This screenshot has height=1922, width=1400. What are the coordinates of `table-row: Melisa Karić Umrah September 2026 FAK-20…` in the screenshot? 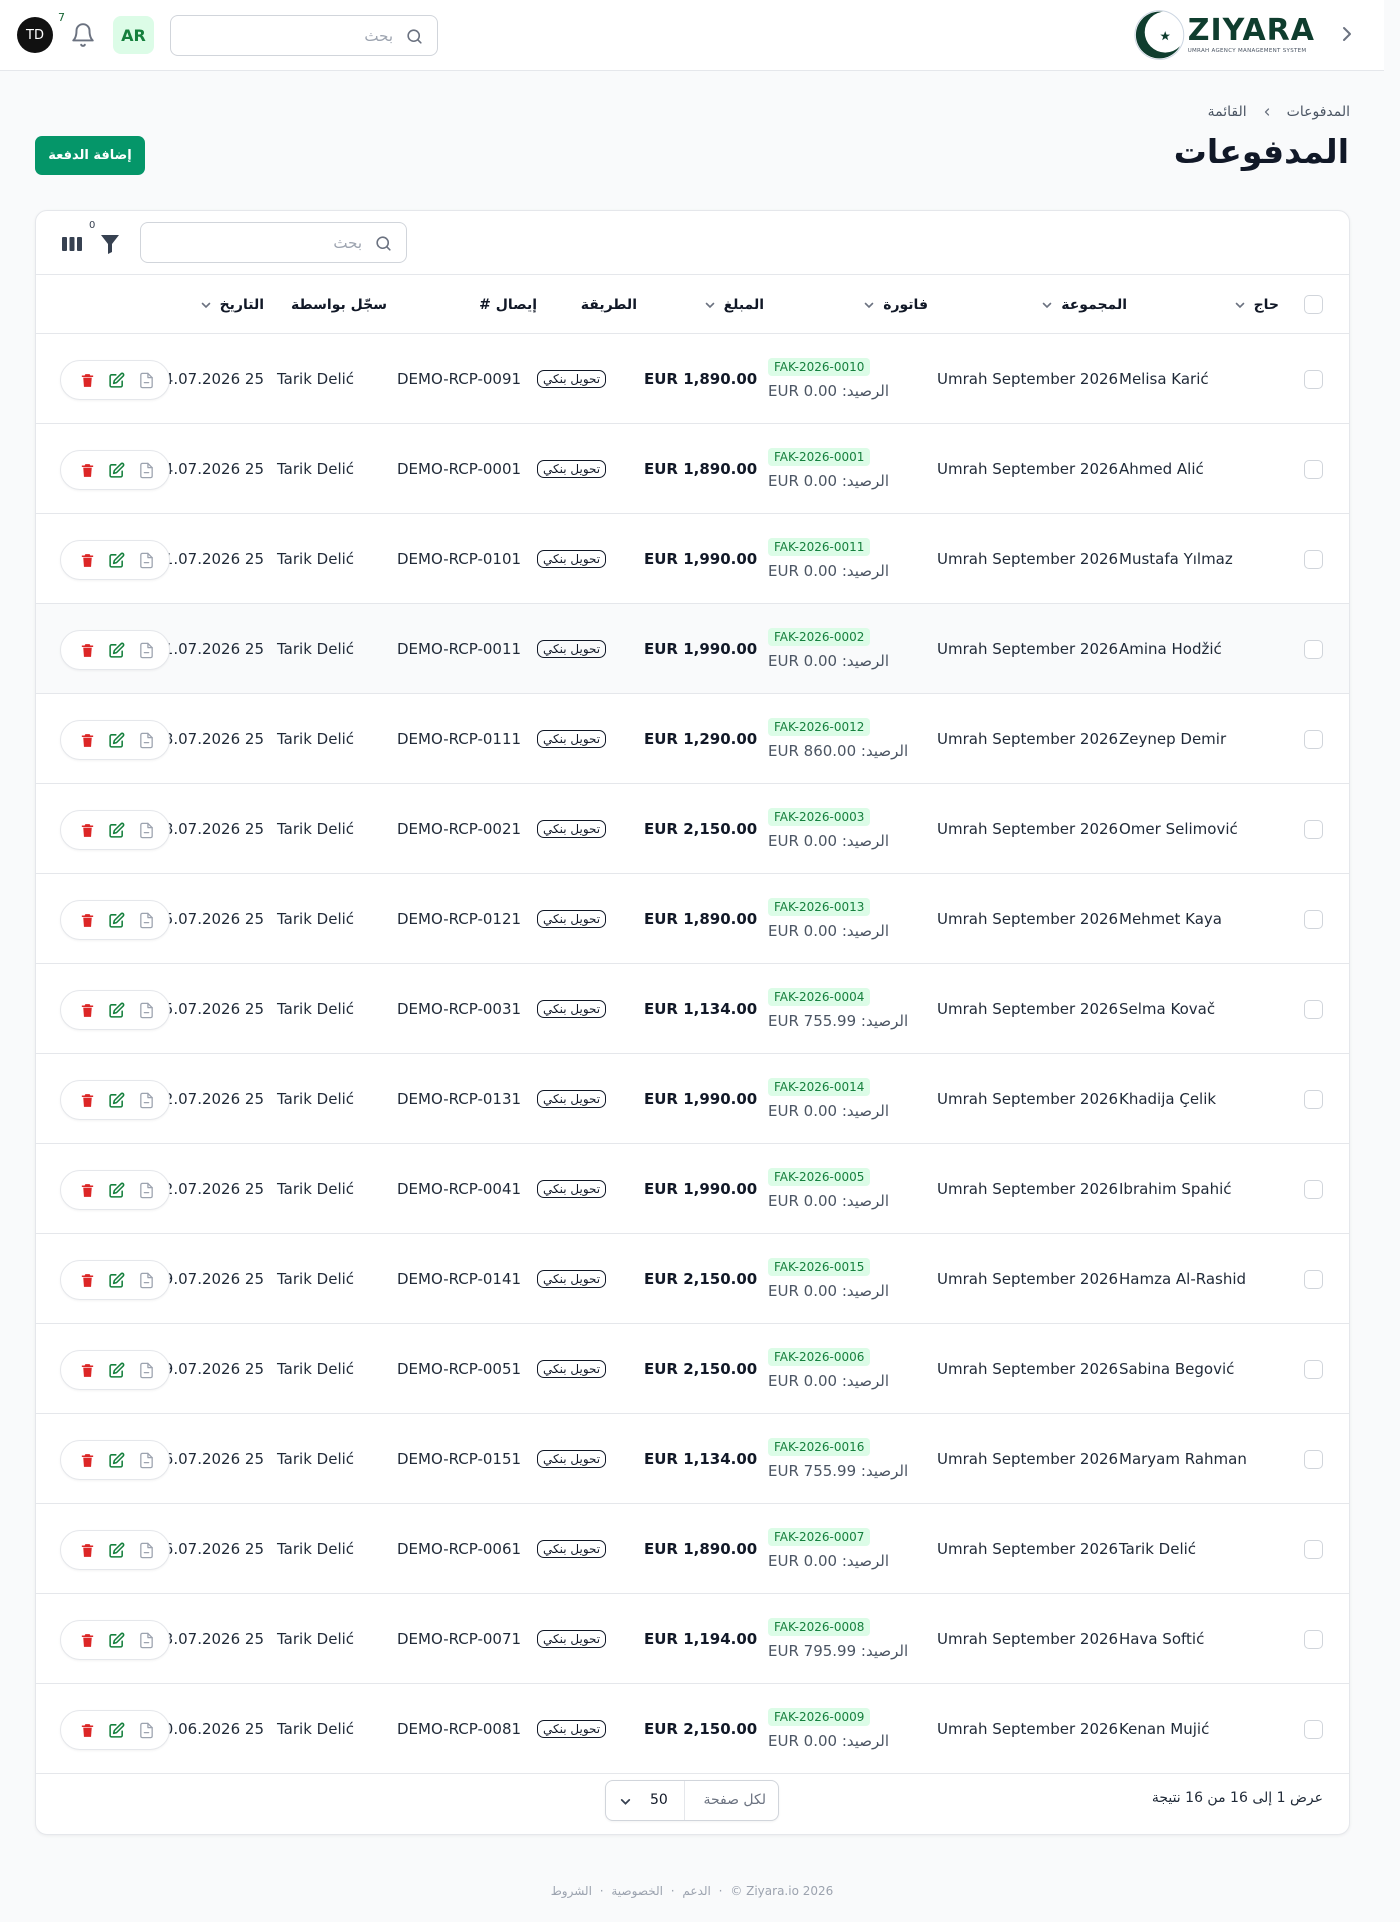 It's located at (692, 379).